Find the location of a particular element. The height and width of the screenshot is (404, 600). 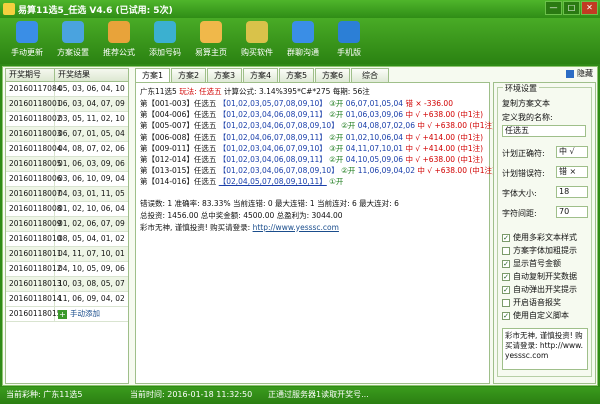

amount: +414.00 is located at coordinates (439, 137).